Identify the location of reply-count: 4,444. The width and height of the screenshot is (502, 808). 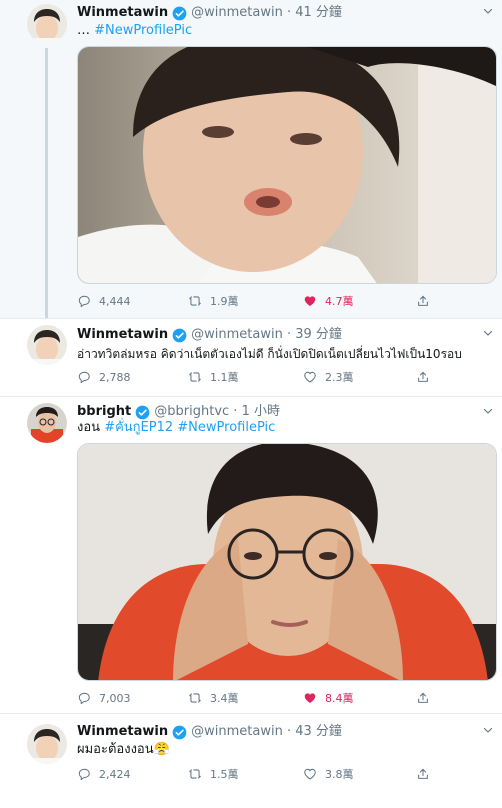
(115, 301).